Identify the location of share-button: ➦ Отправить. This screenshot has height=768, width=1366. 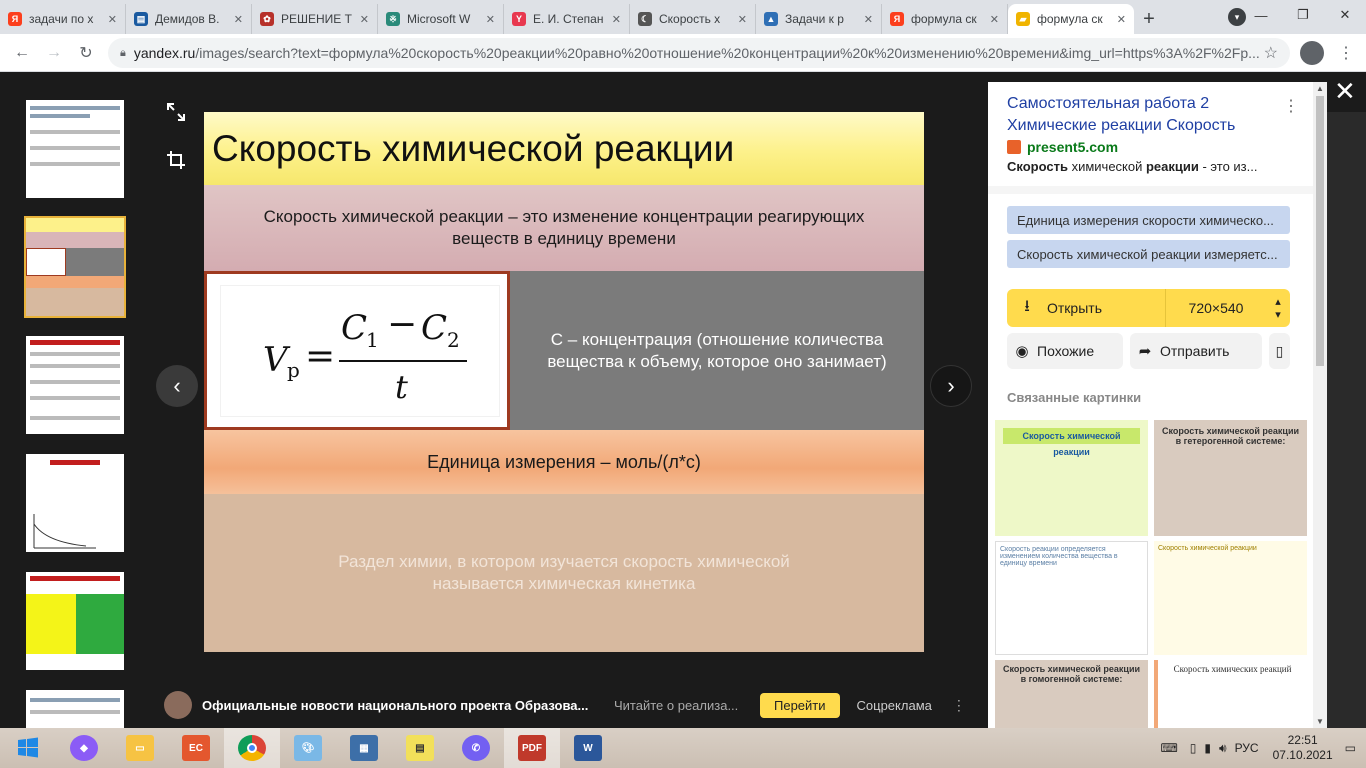
(1196, 351).